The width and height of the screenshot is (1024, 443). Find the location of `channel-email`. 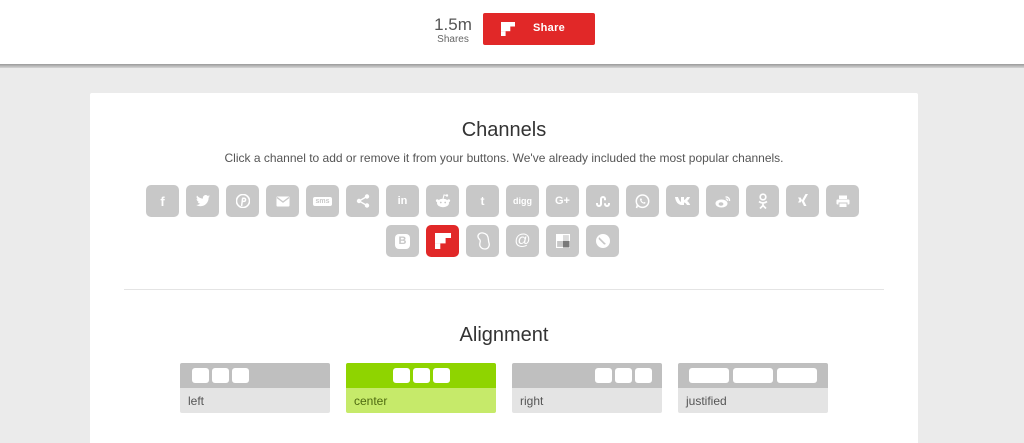

channel-email is located at coordinates (282, 201).